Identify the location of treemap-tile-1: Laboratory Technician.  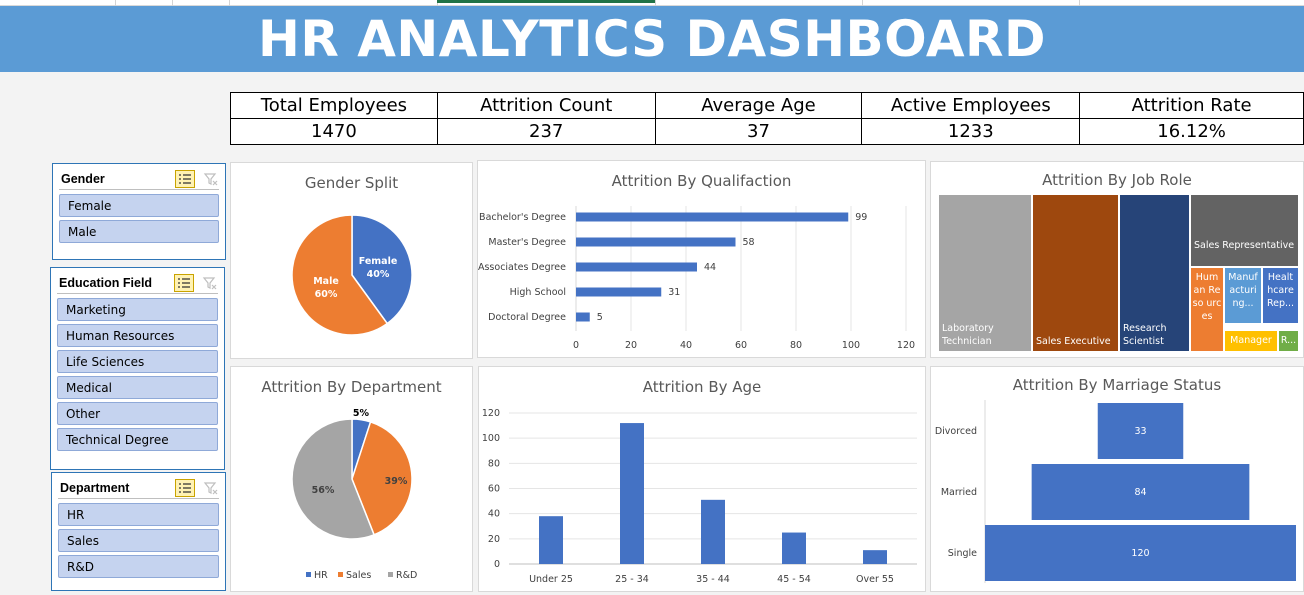
(985, 273).